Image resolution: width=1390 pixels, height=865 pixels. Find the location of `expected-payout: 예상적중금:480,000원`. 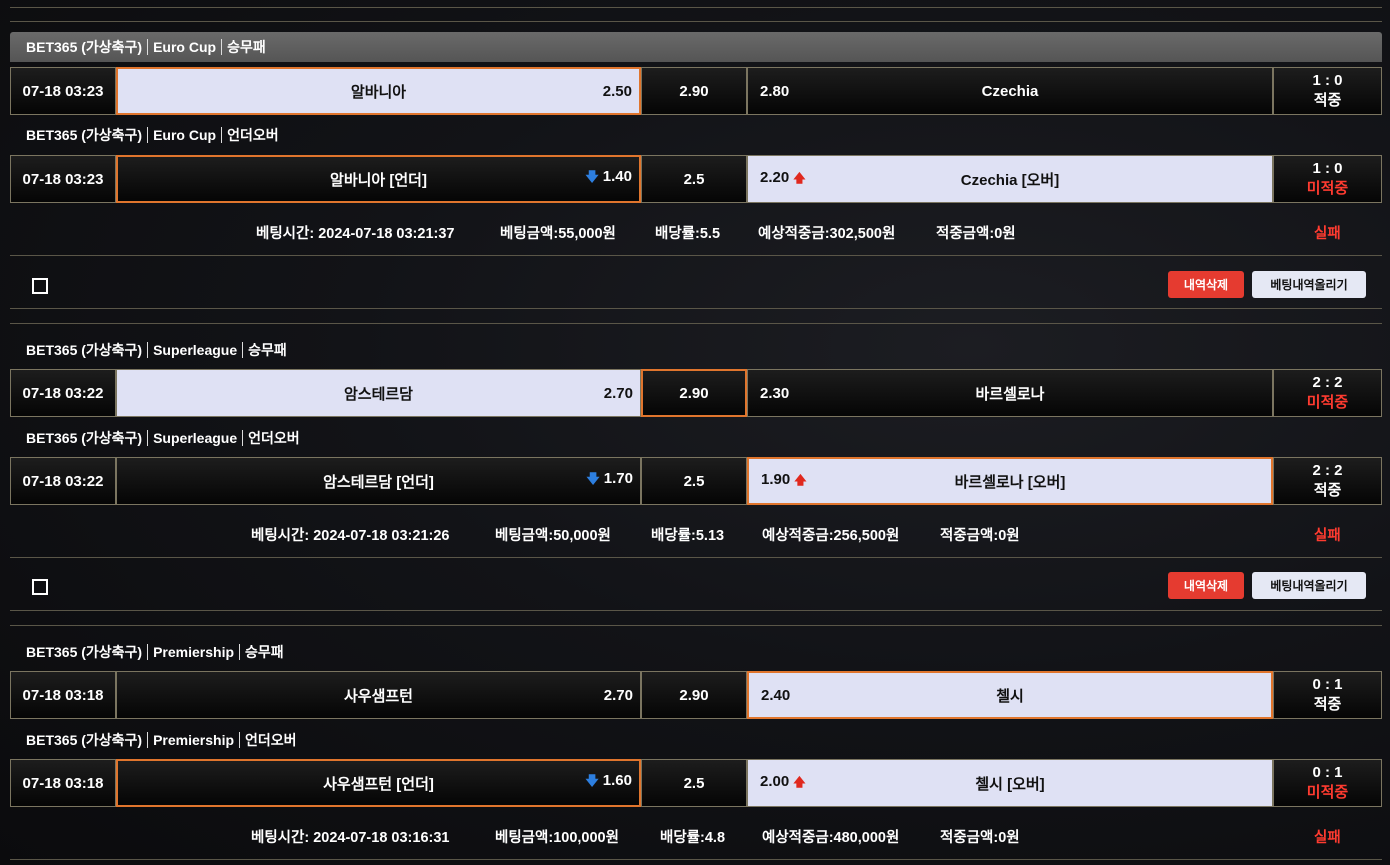

expected-payout: 예상적중금:480,000원 is located at coordinates (831, 838).